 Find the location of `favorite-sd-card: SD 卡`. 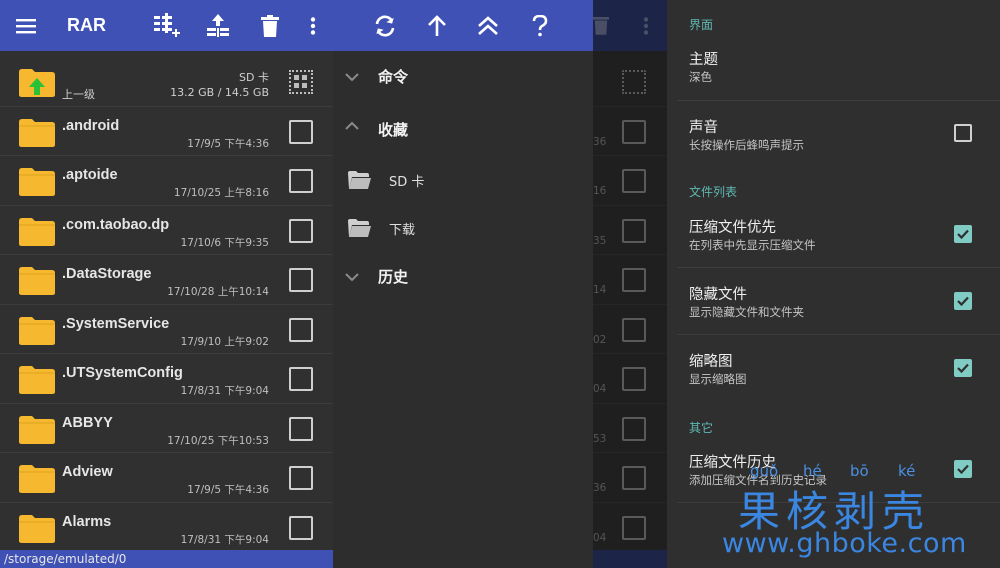

favorite-sd-card: SD 卡 is located at coordinates (463, 180).